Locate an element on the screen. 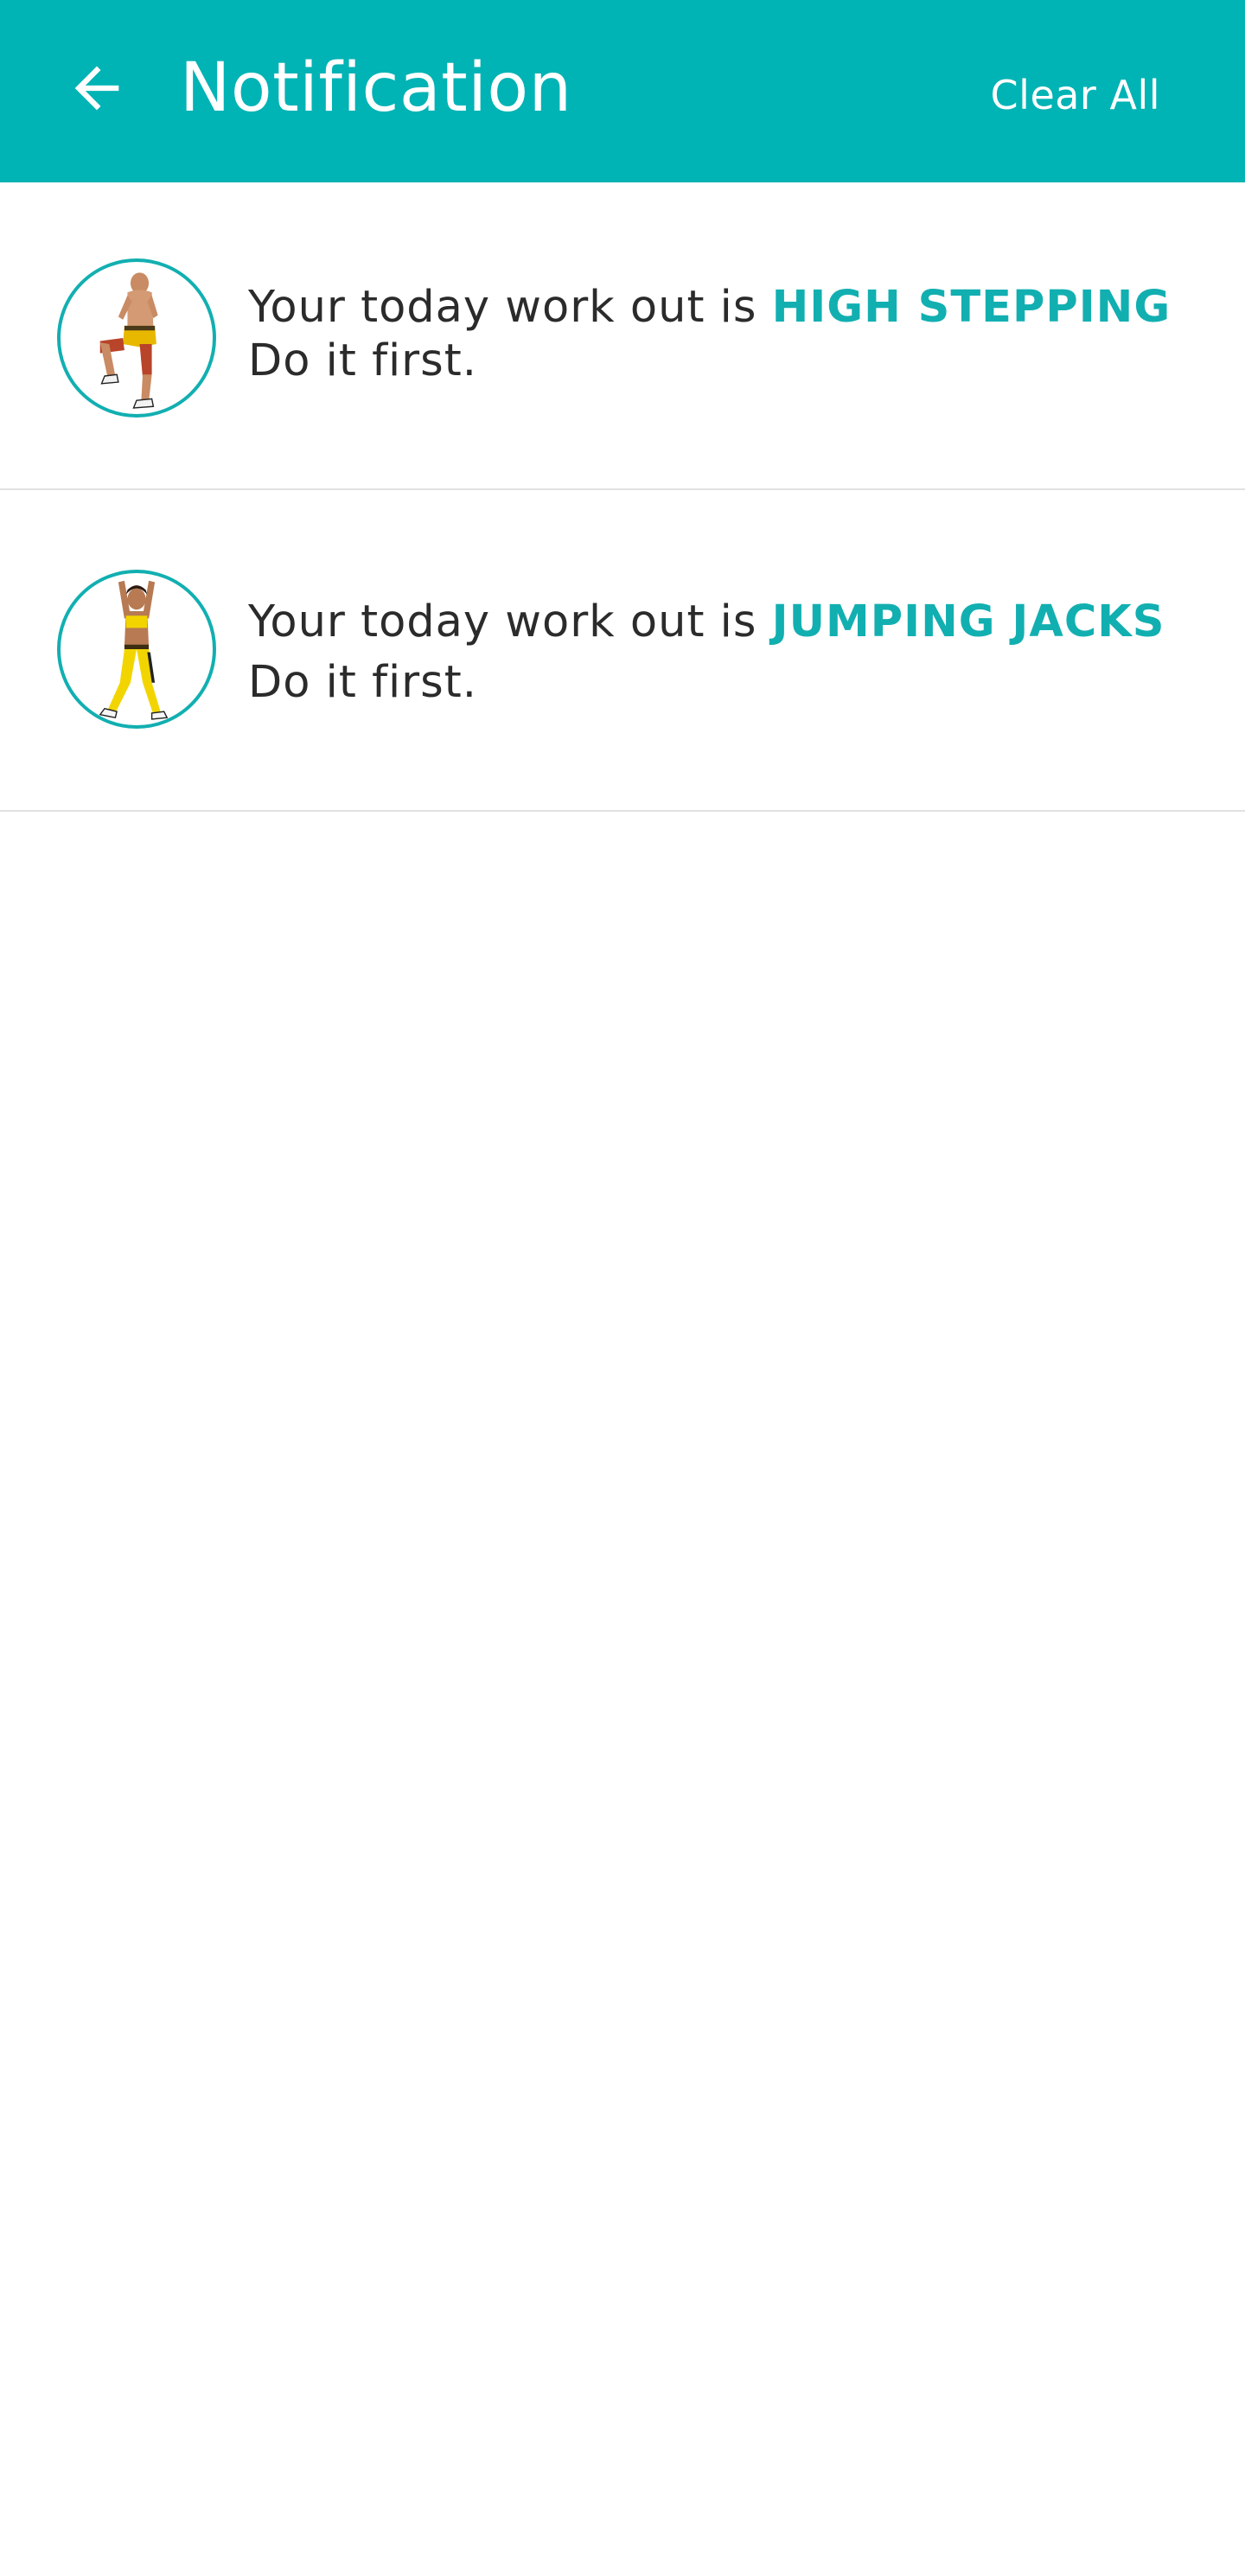  workout-name: JUMPING JACKS is located at coordinates (968, 621).